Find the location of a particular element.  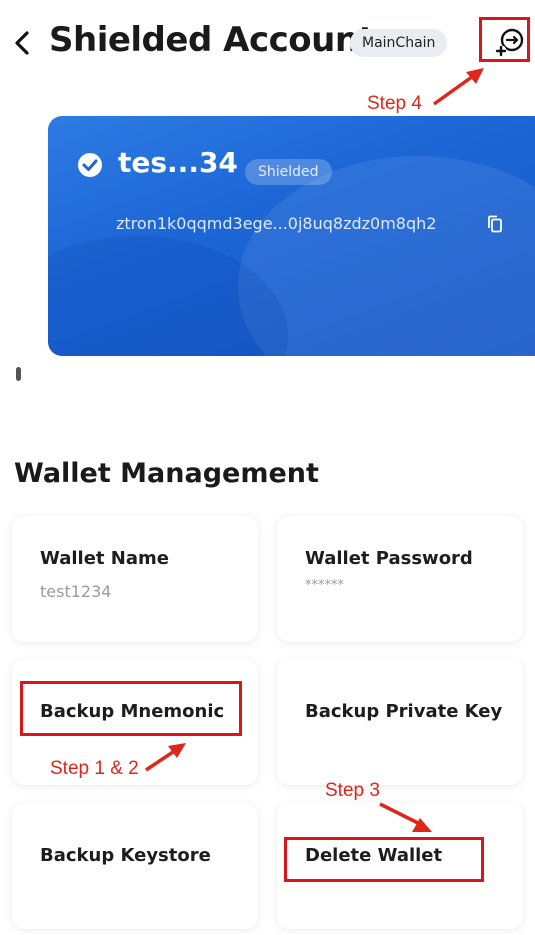

step4-highlight-box is located at coordinates (504, 39).